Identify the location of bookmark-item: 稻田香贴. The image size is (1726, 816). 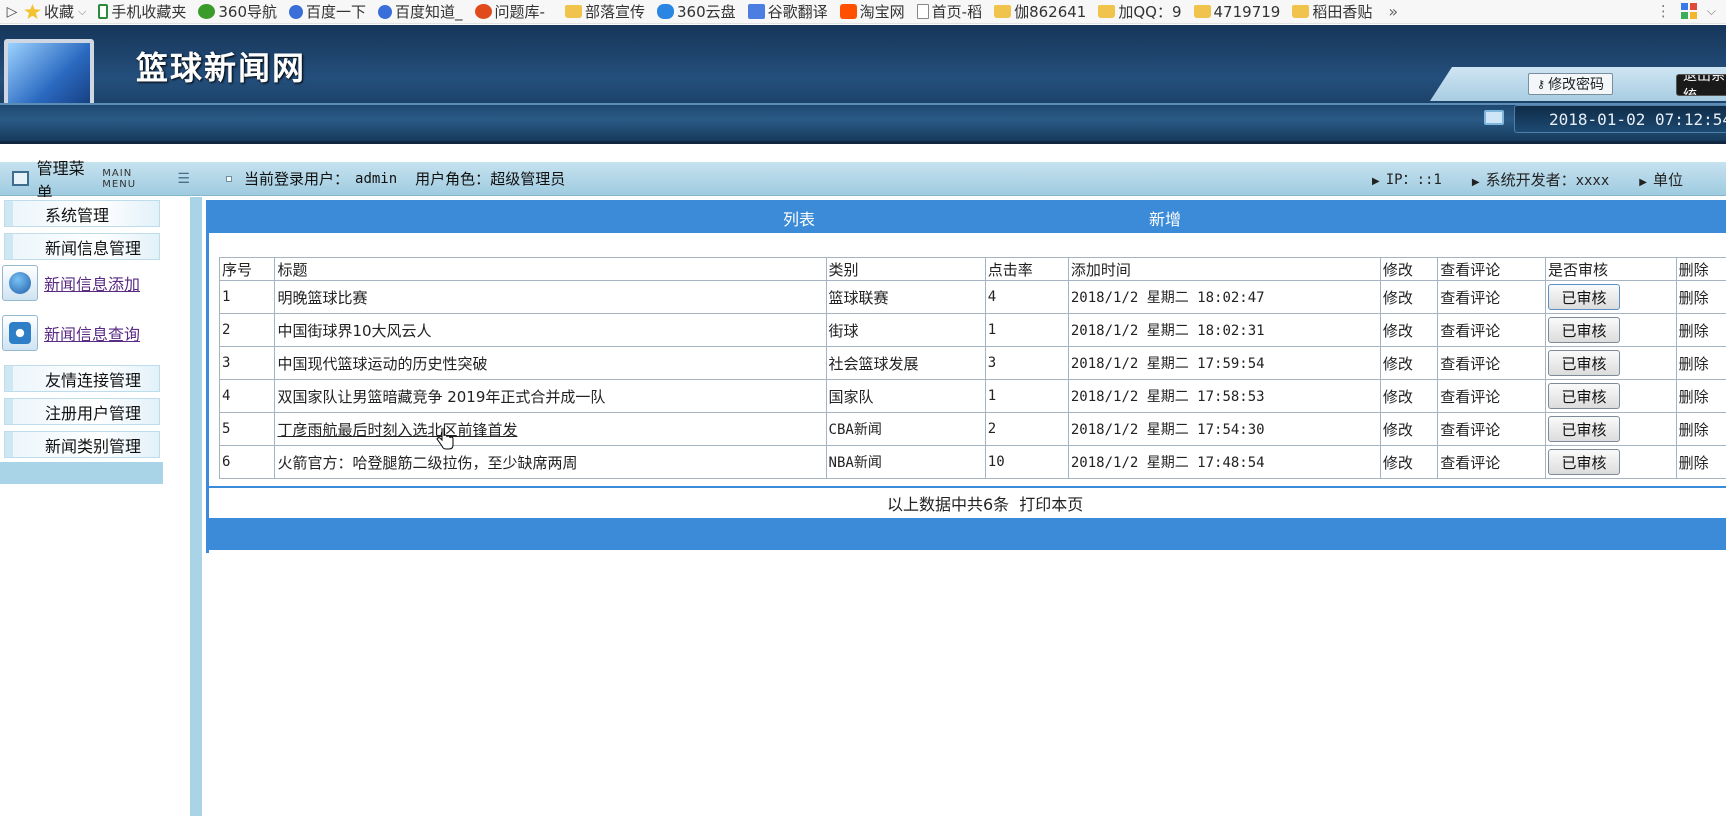
(1332, 11).